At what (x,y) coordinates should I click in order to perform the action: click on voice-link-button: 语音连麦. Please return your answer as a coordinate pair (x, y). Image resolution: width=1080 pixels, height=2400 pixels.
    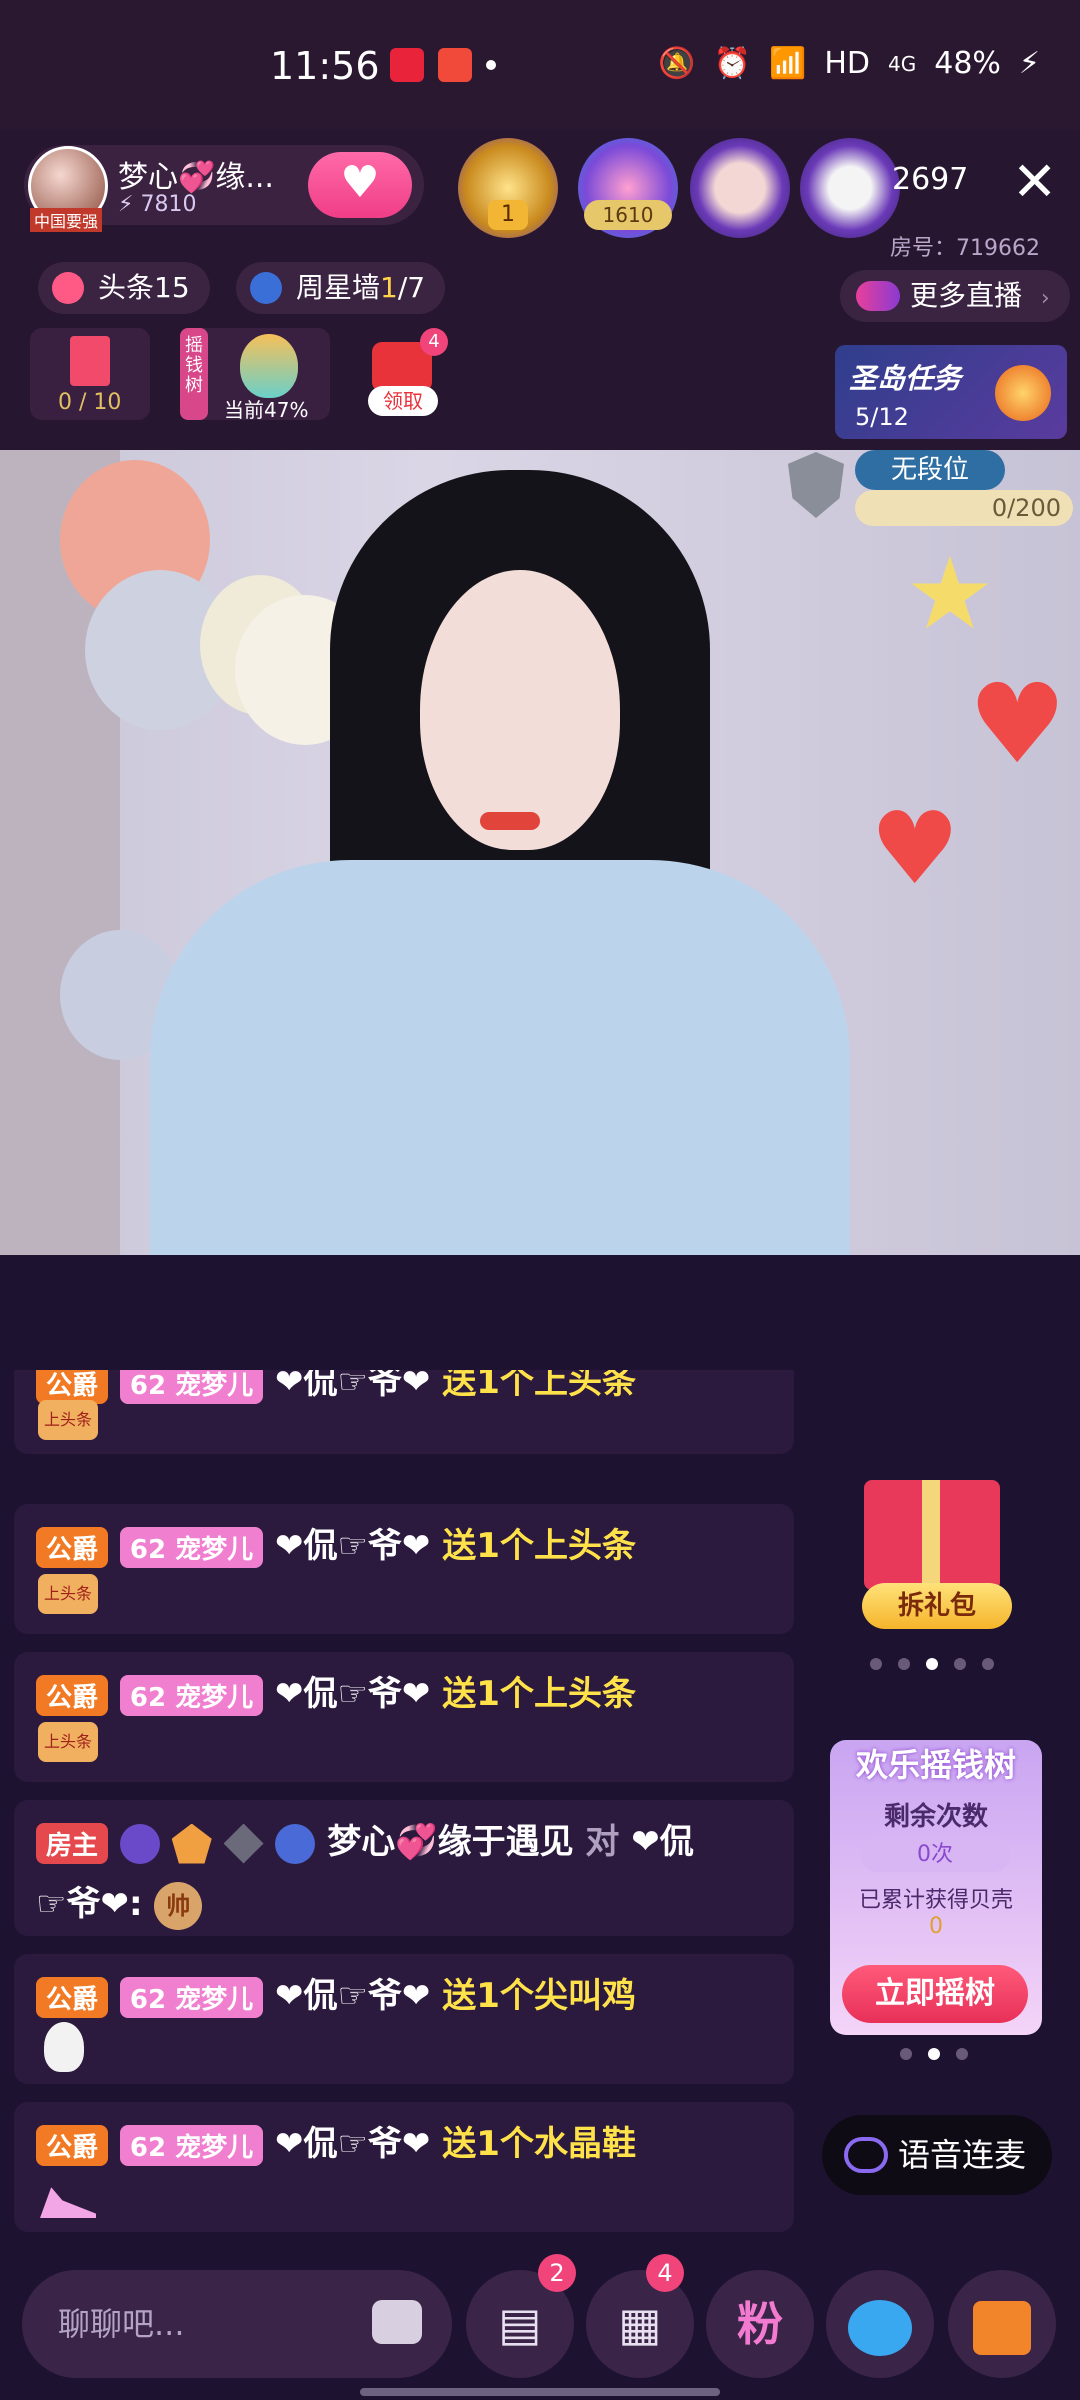
    Looking at the image, I should click on (937, 2155).